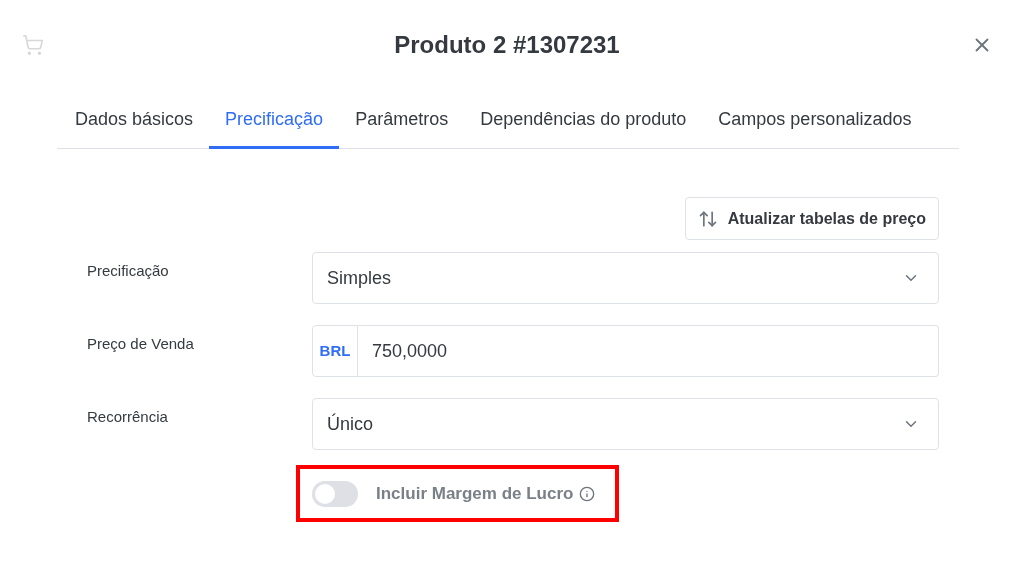  Describe the element at coordinates (811, 218) in the screenshot. I see `update-price-tables-button: Atualizar tabelas de preço` at that location.